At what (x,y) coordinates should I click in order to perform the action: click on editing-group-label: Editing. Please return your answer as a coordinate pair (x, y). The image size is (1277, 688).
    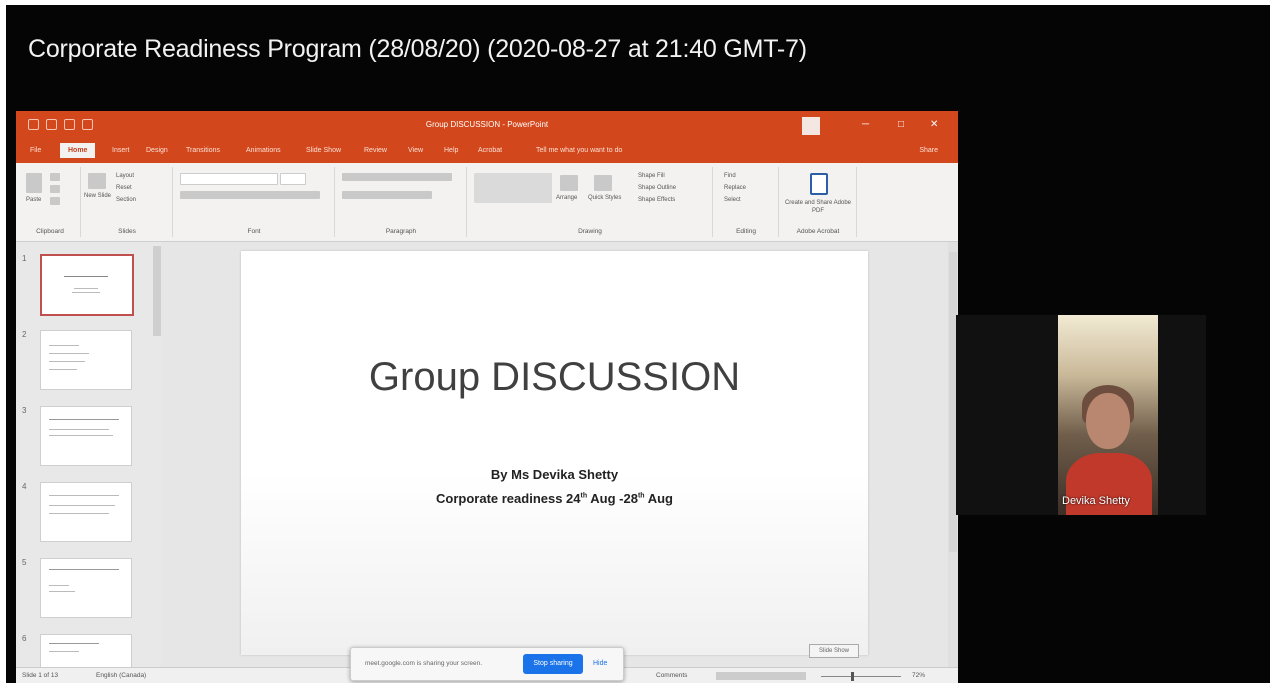
    Looking at the image, I should click on (746, 231).